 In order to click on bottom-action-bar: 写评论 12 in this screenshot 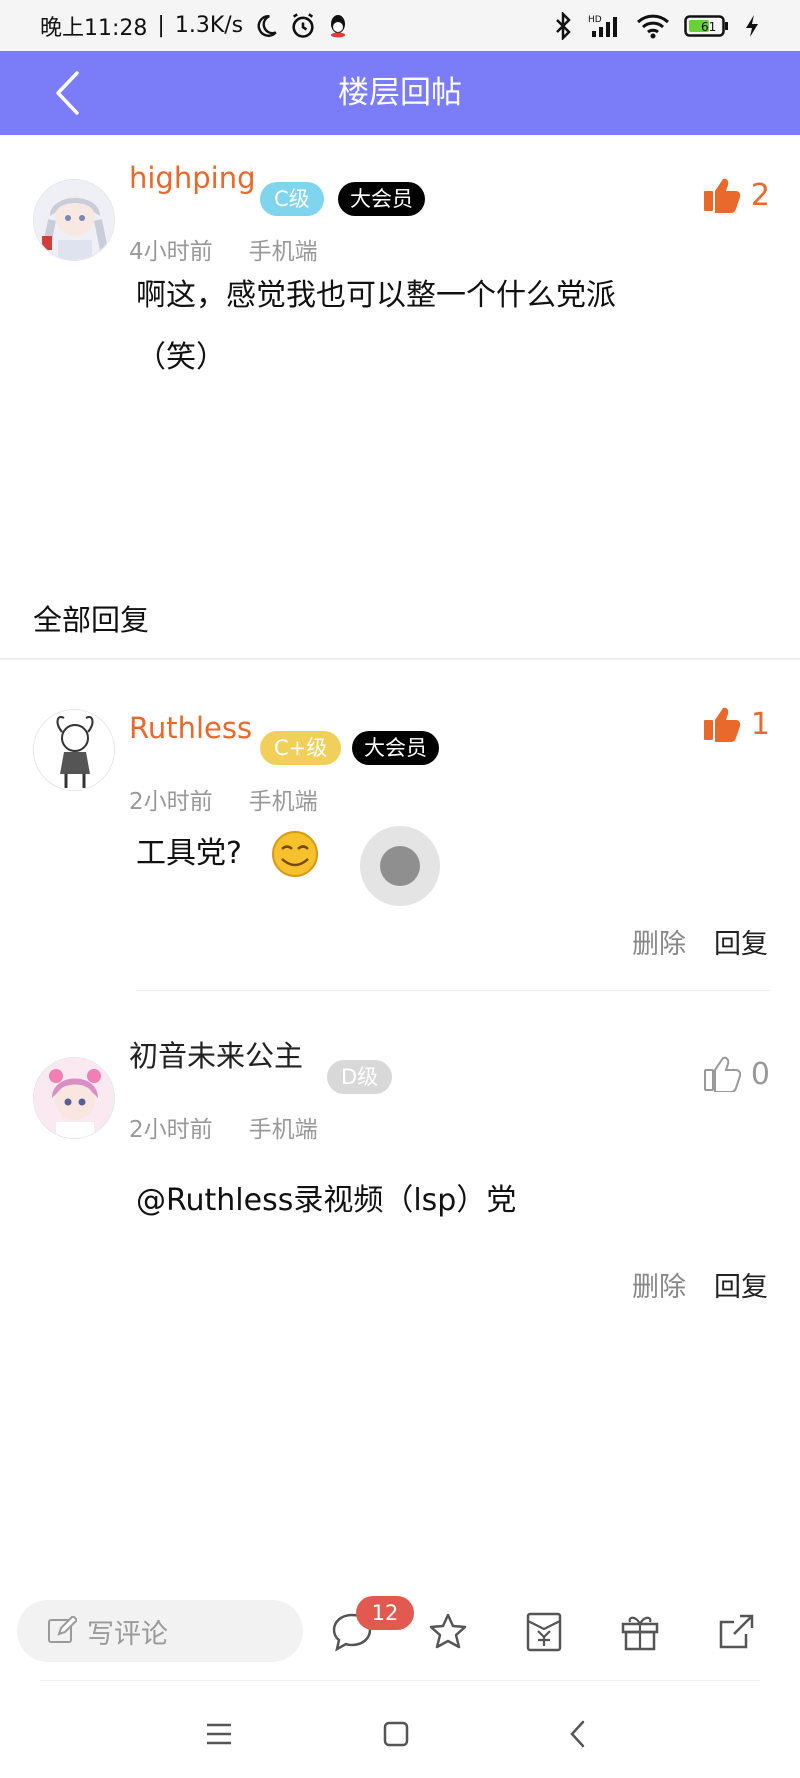, I will do `click(400, 1636)`.